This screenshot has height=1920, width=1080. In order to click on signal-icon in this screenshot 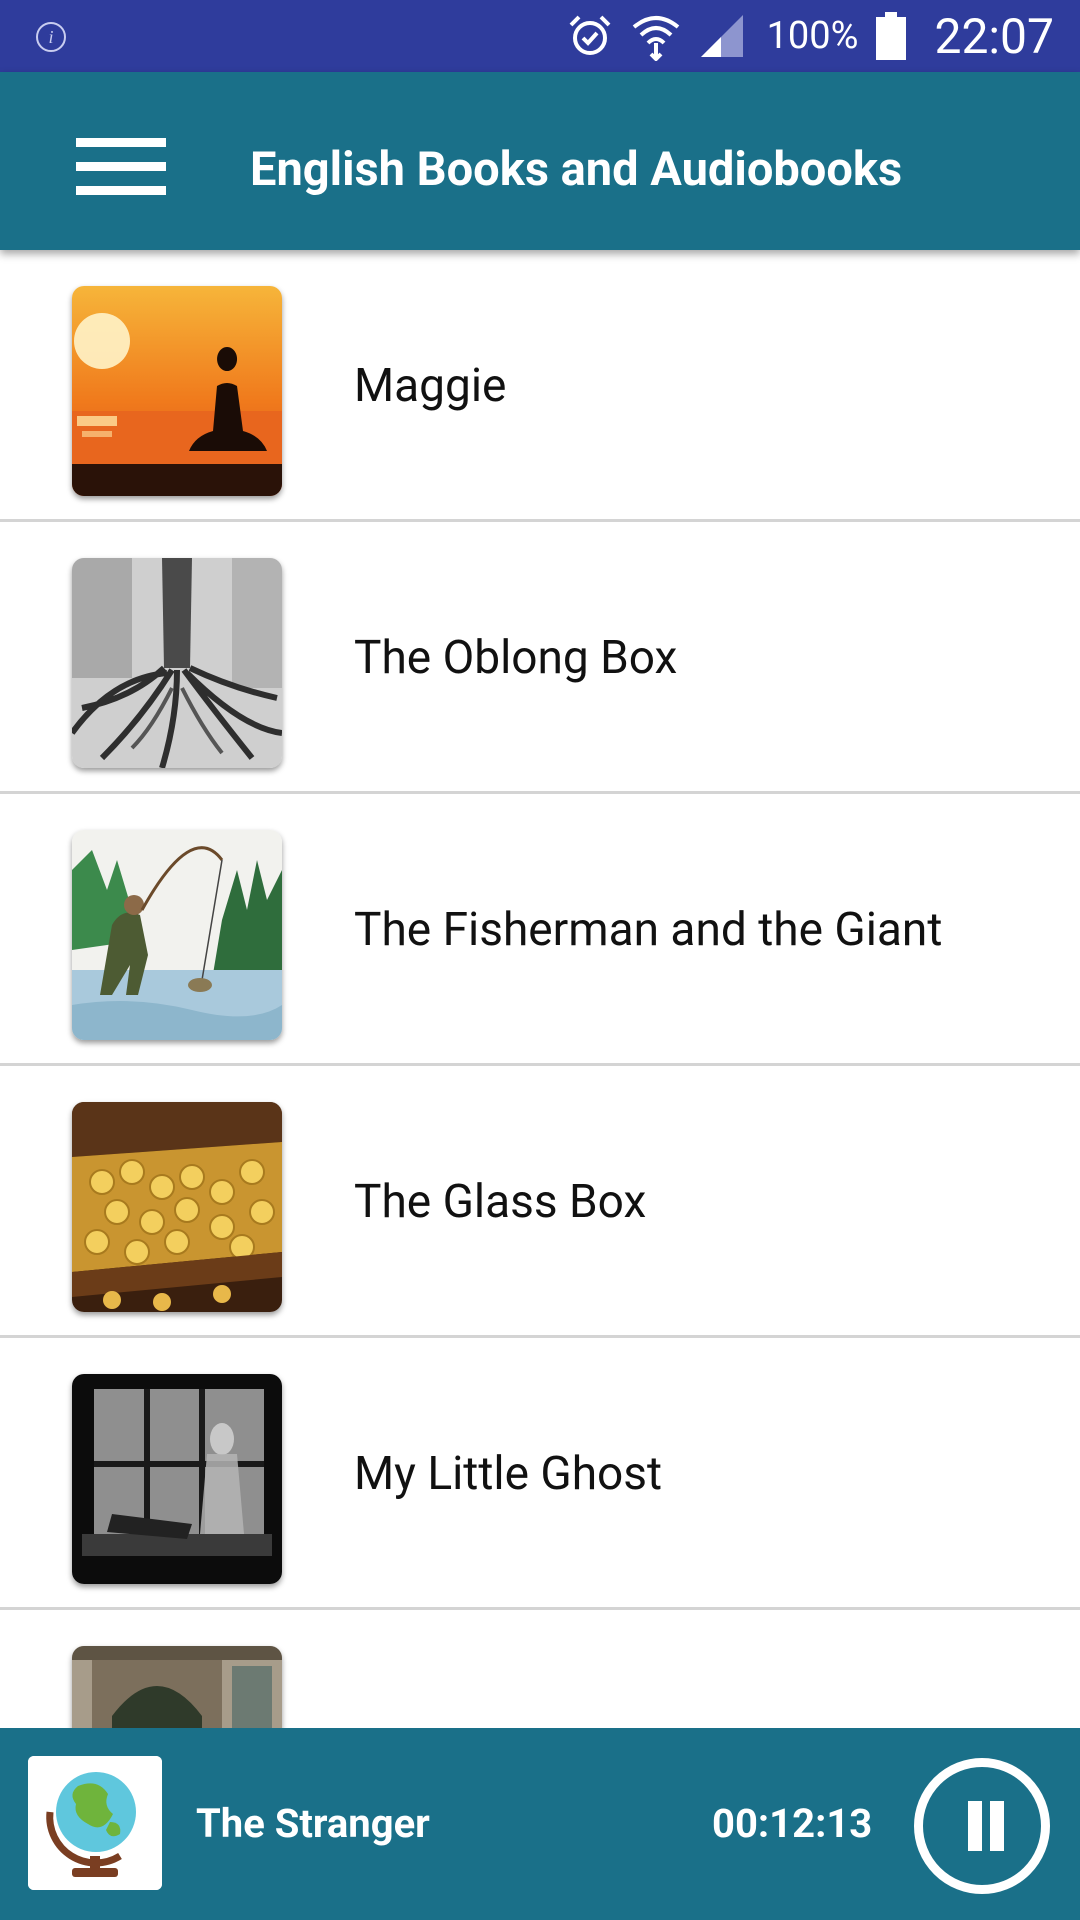, I will do `click(721, 36)`.